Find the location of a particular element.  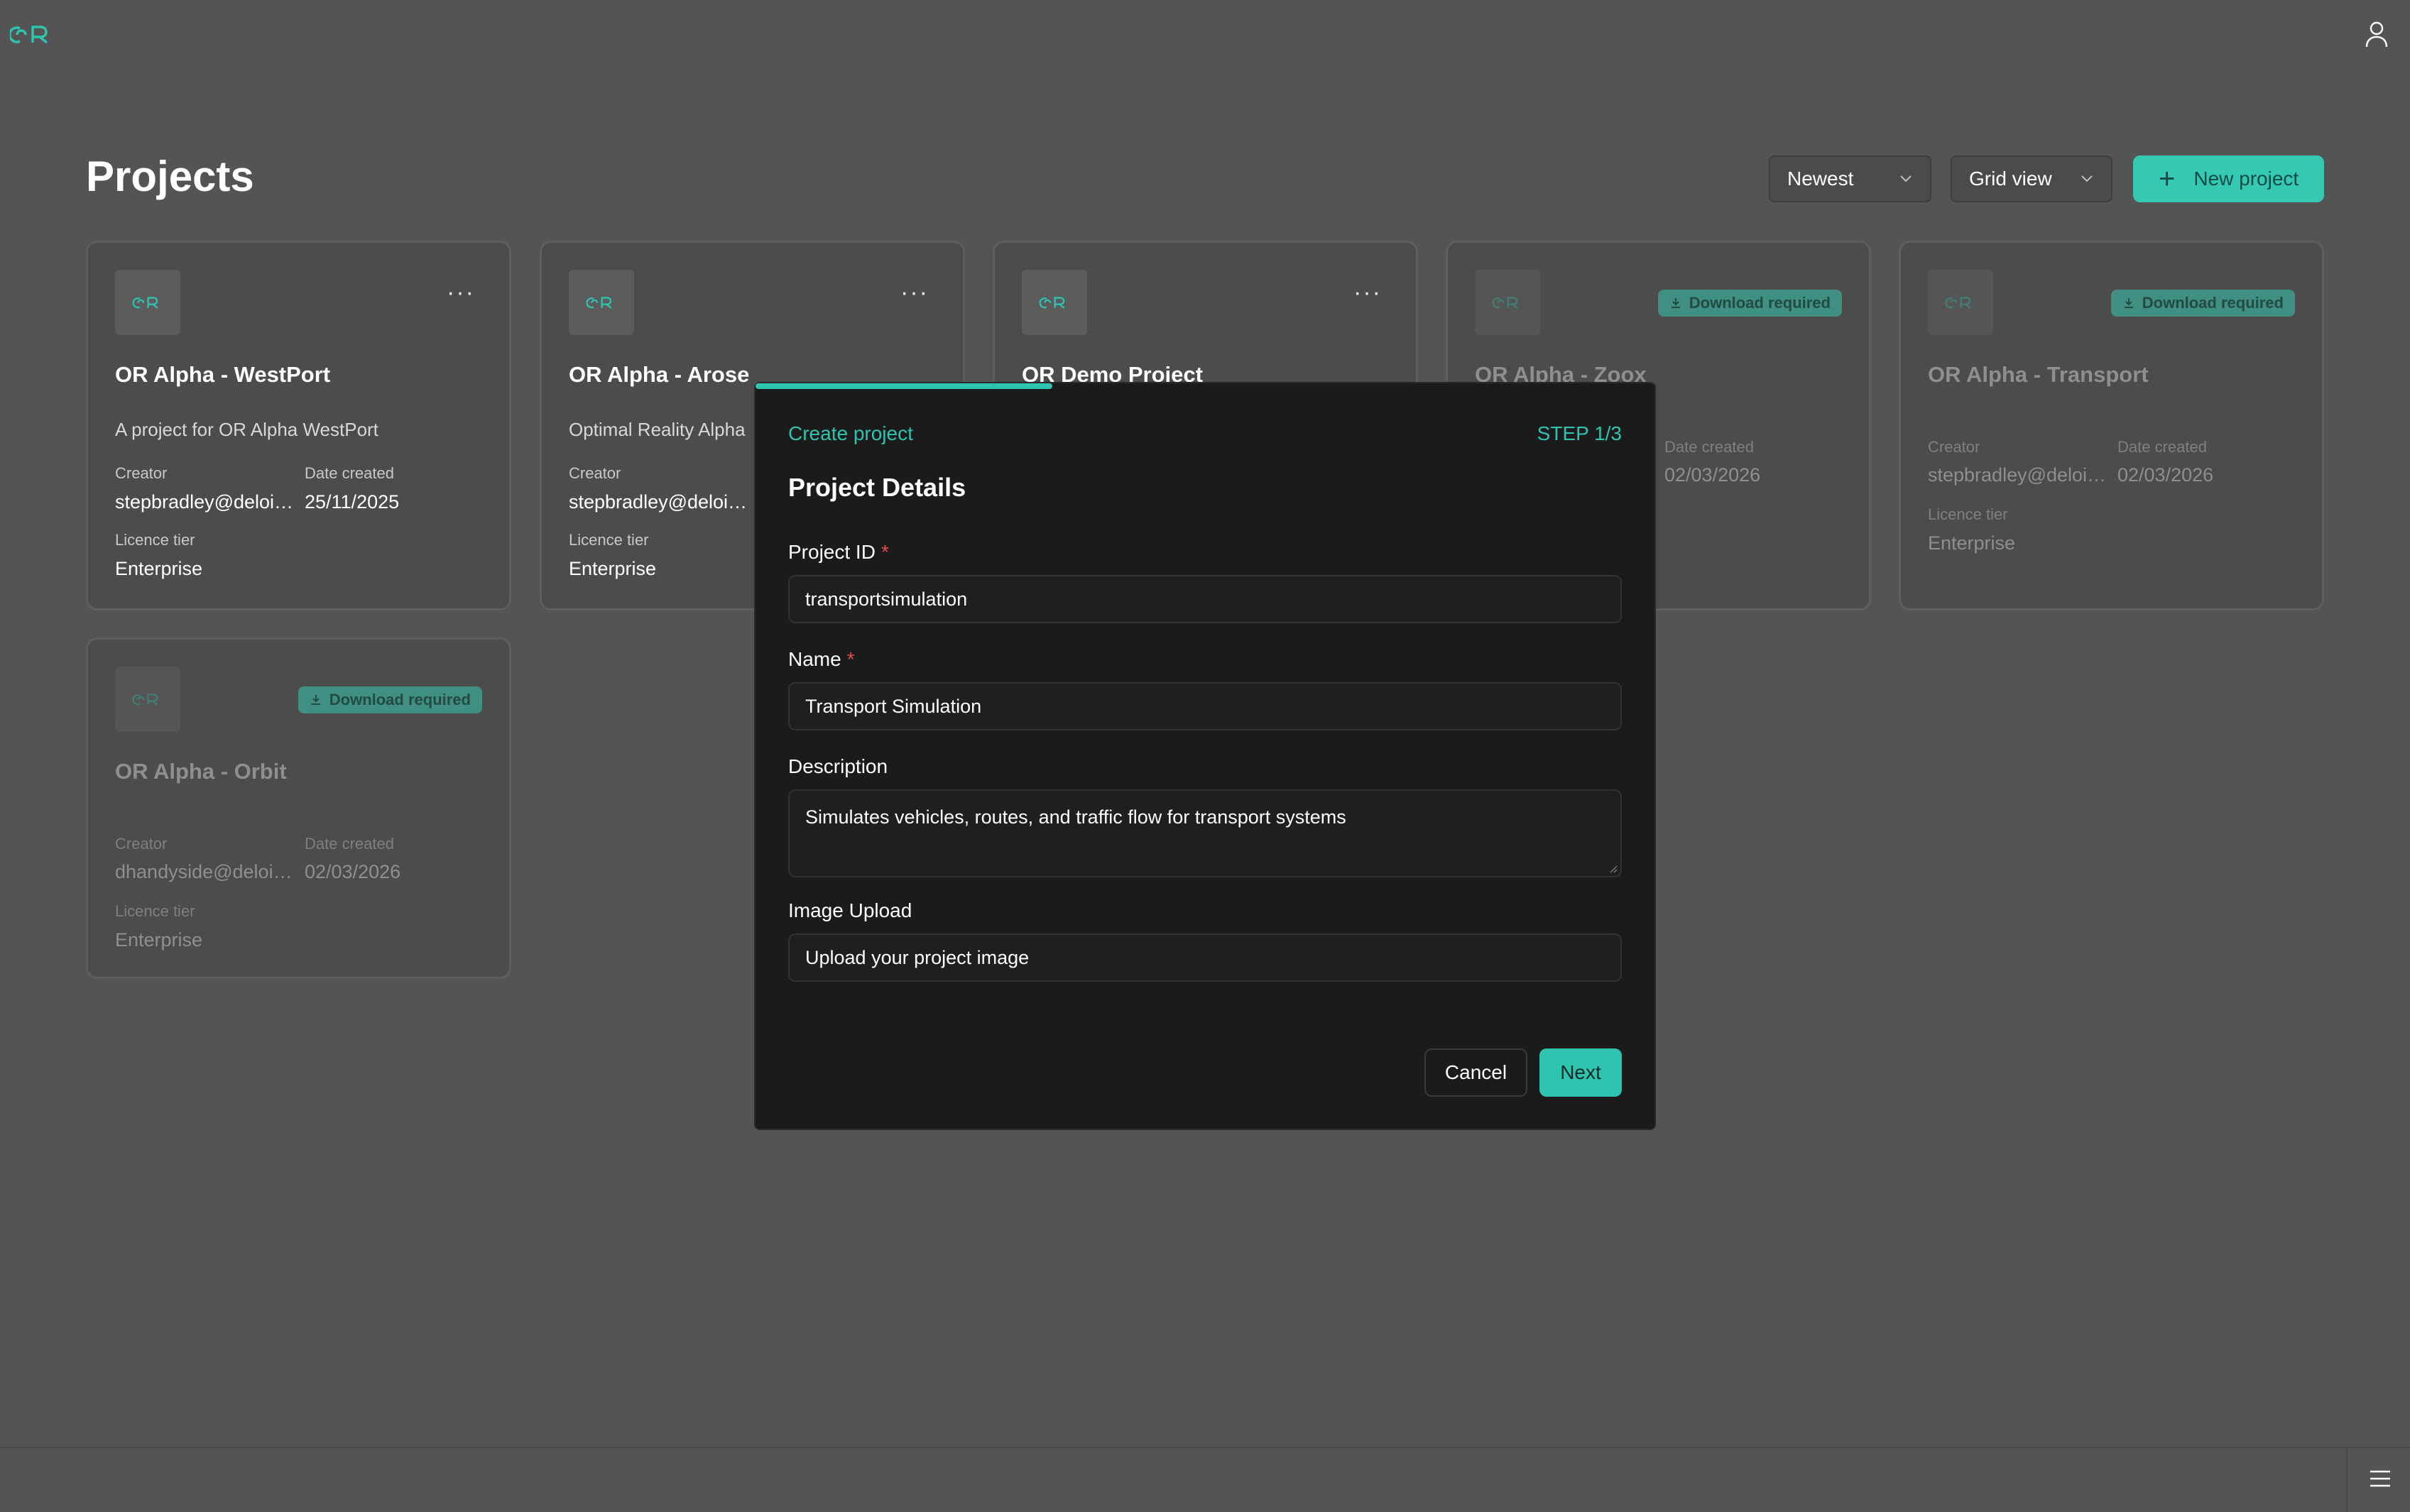

name-value: Transport Simulation is located at coordinates (893, 706).